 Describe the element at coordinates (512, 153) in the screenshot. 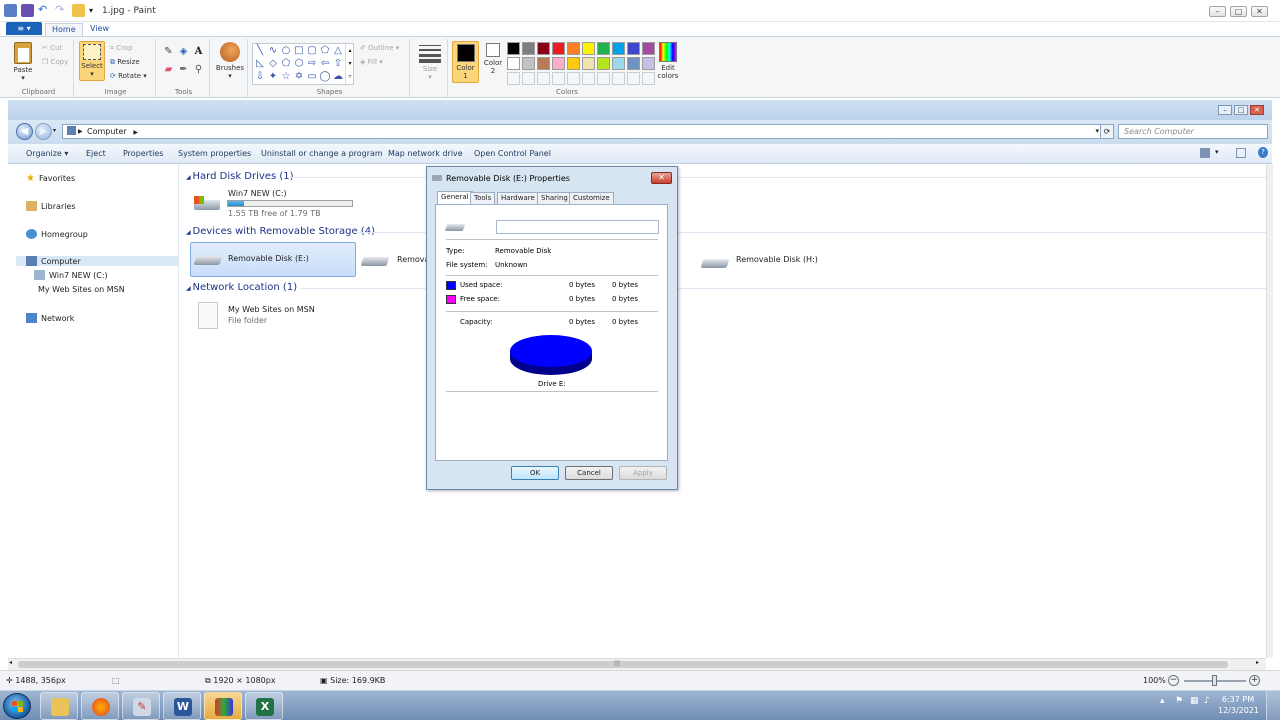

I see `open-control-panel-button: Open Control Panel` at that location.